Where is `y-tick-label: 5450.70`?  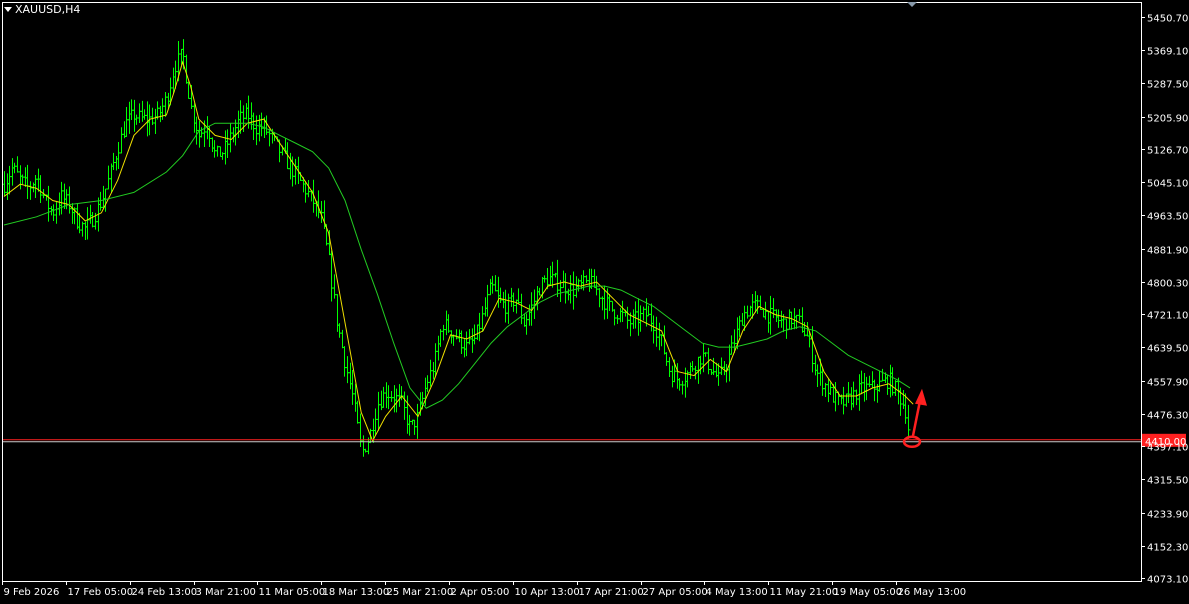 y-tick-label: 5450.70 is located at coordinates (1167, 19).